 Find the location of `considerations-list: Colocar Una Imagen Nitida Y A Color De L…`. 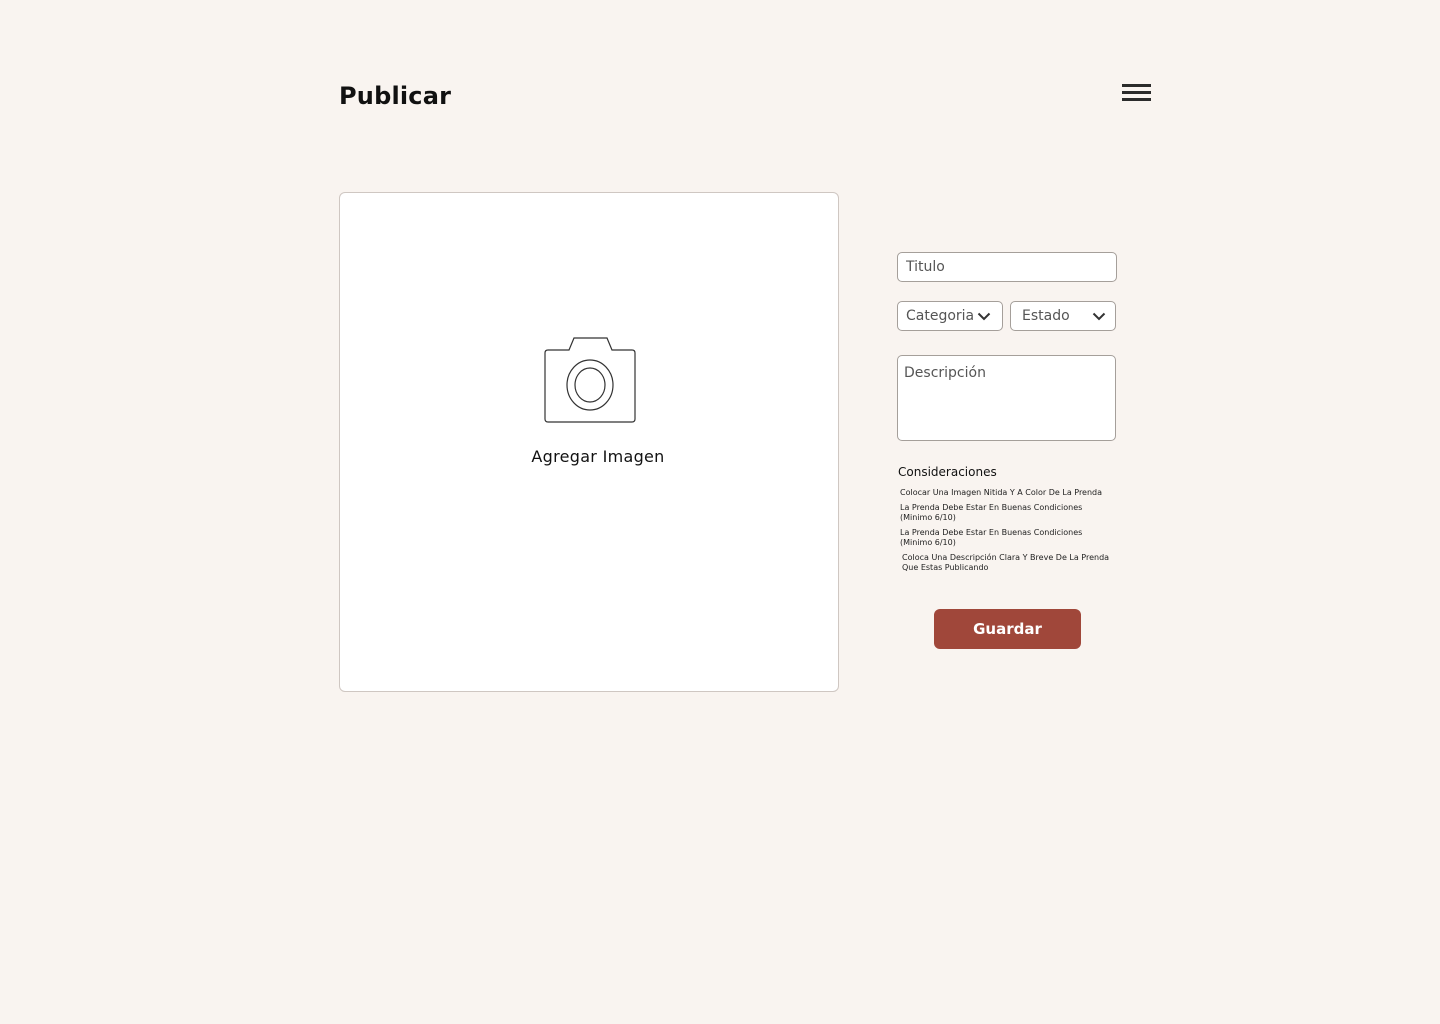

considerations-list: Colocar Una Imagen Nitida Y A Color De L… is located at coordinates (1008, 533).